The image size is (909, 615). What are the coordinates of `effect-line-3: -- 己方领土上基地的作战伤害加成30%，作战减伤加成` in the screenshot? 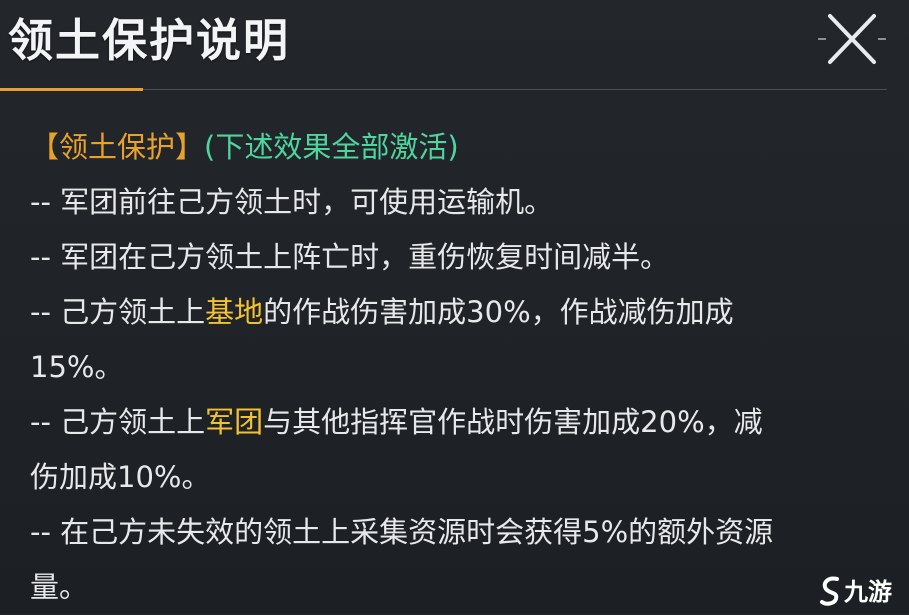 It's located at (455, 312).